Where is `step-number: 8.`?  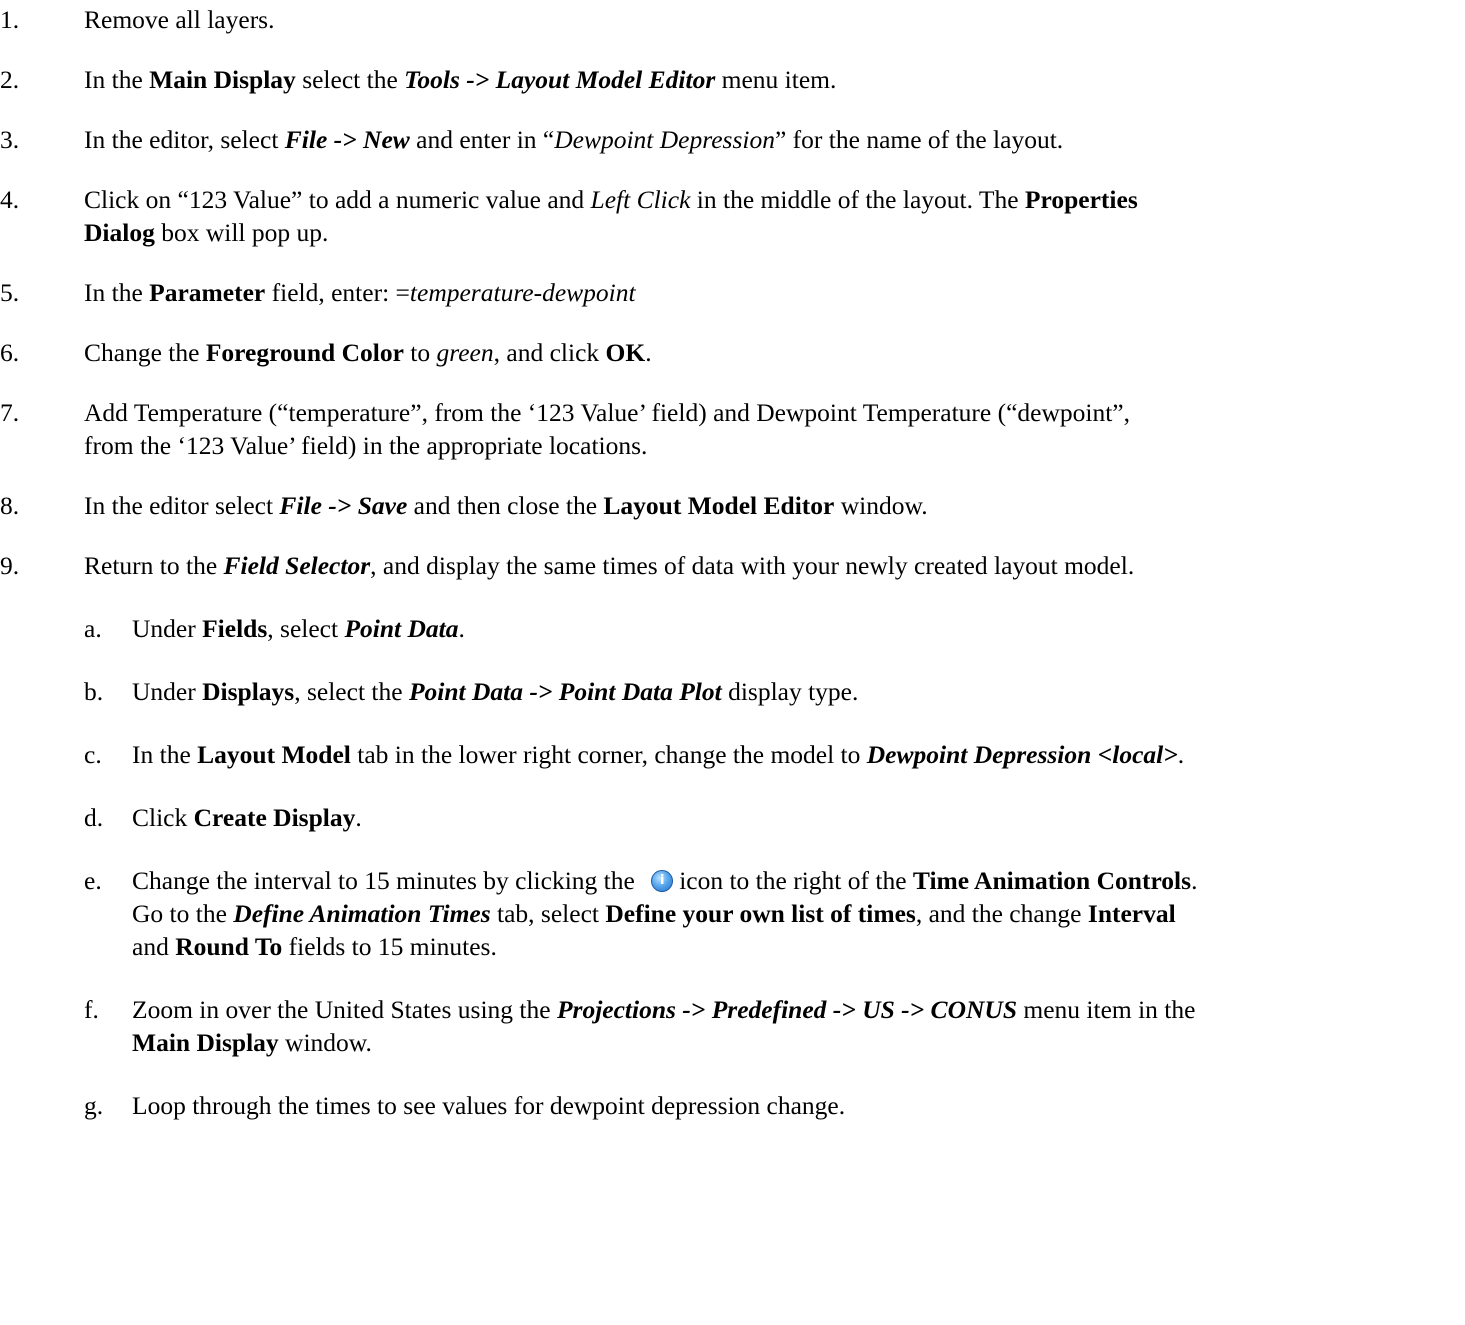
step-number: 8. is located at coordinates (10, 505).